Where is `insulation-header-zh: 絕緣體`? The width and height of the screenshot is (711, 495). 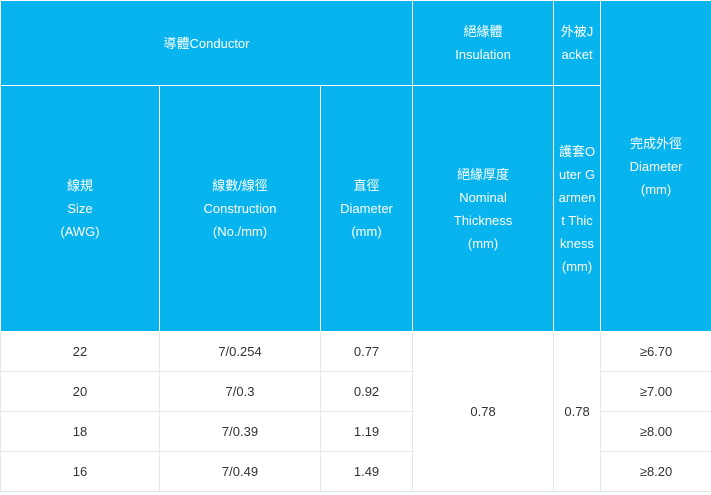
insulation-header-zh: 絕緣體 is located at coordinates (483, 31).